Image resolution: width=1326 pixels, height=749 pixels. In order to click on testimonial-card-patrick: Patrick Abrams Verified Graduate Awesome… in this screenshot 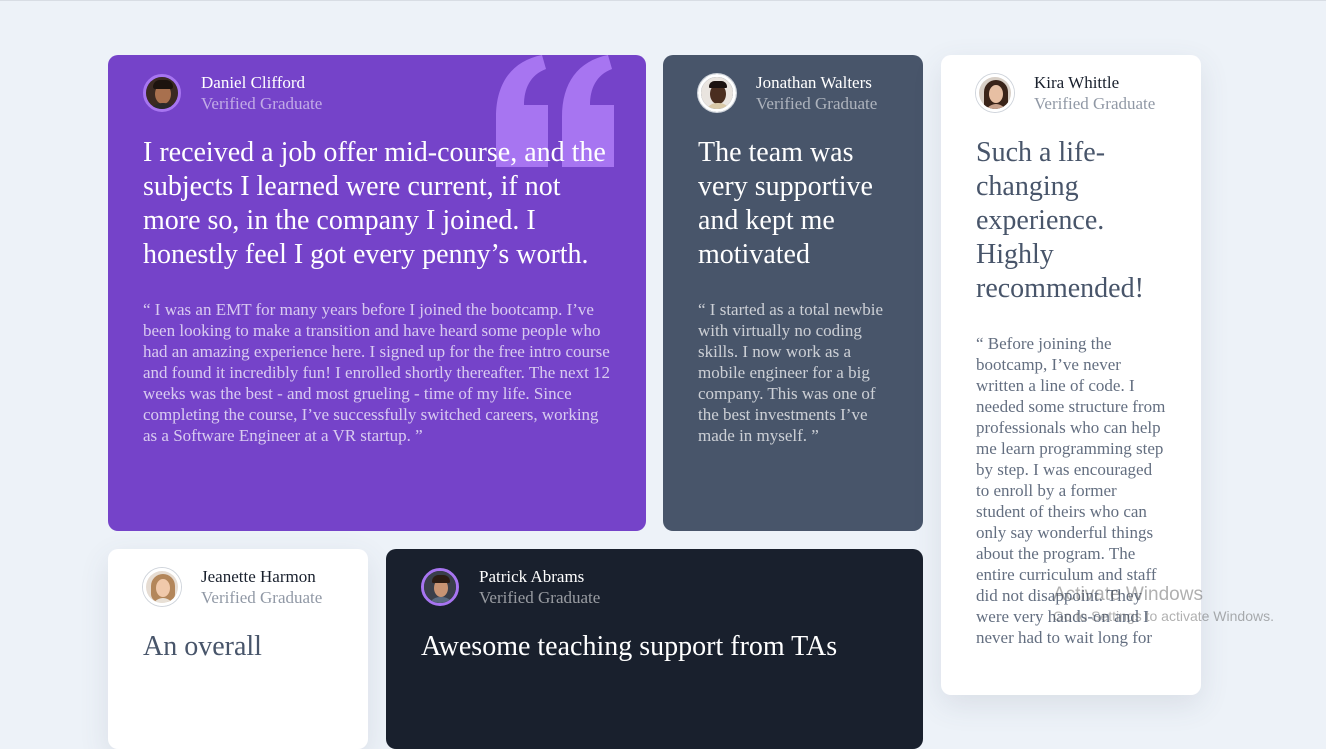, I will do `click(654, 649)`.